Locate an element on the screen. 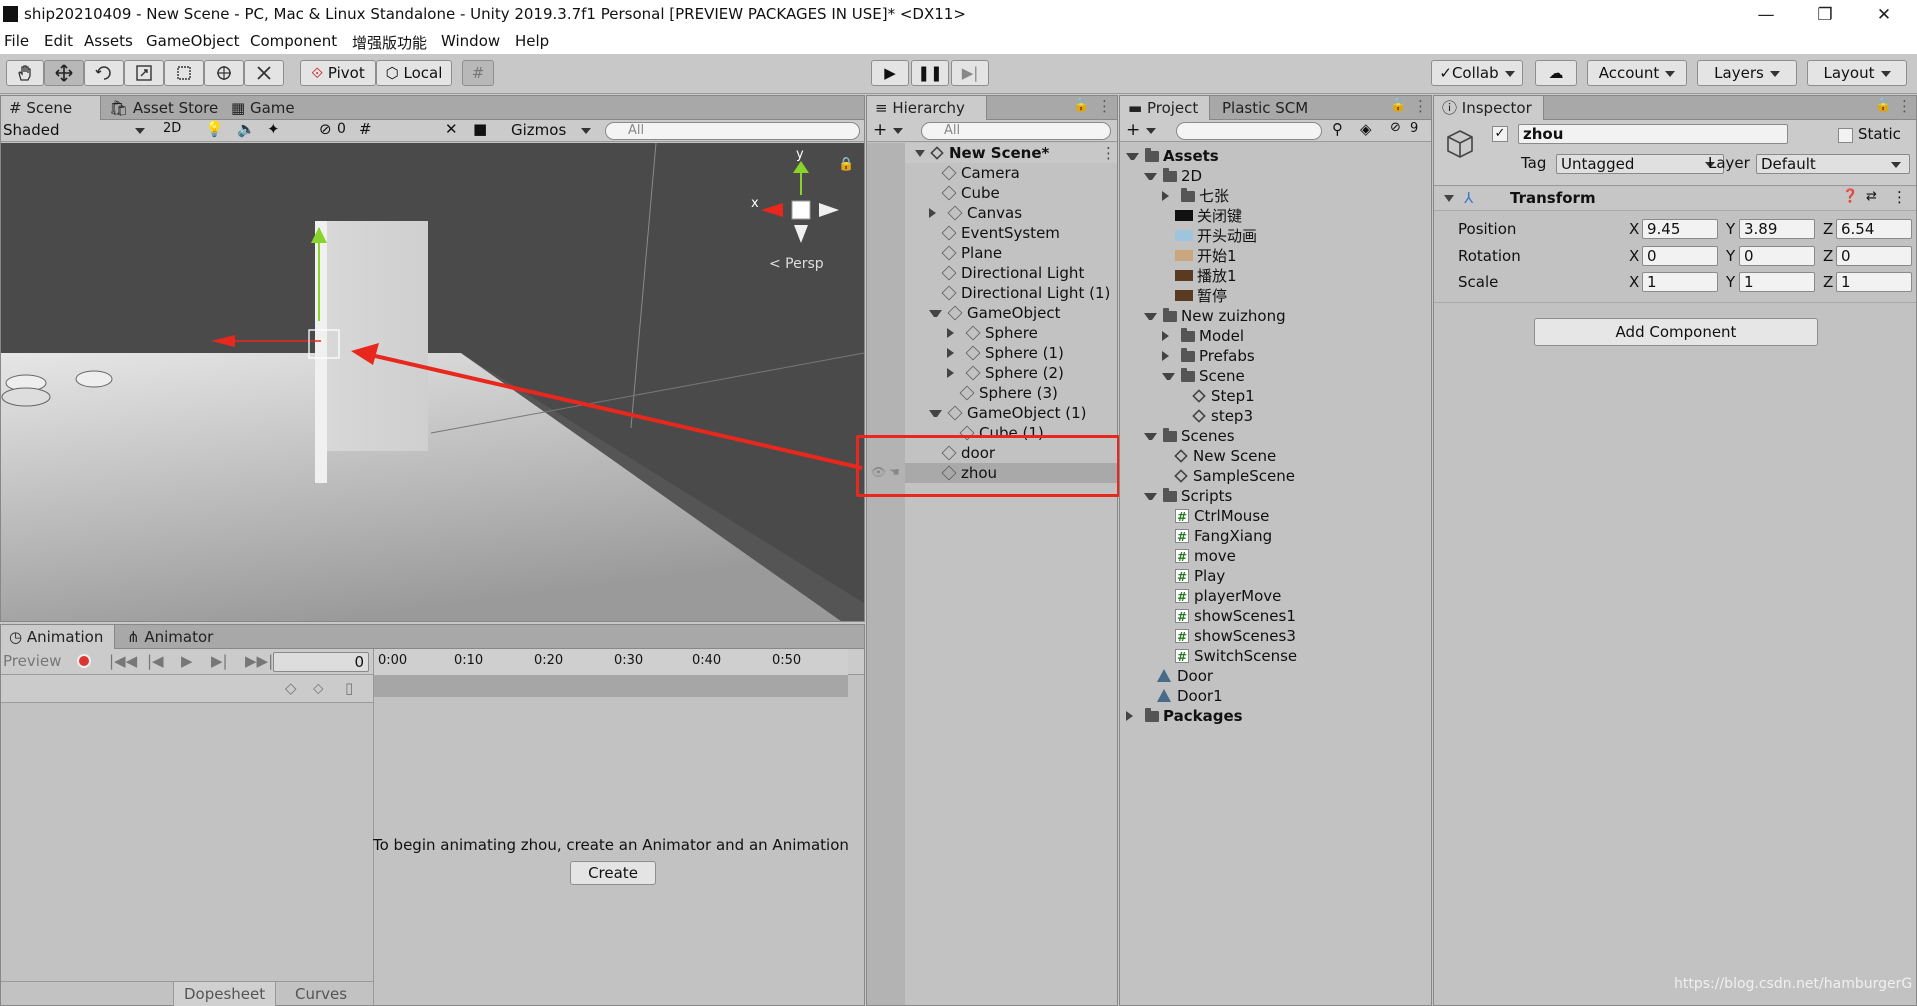 Image resolution: width=1917 pixels, height=1006 pixels. close-button: ✕ is located at coordinates (1884, 15).